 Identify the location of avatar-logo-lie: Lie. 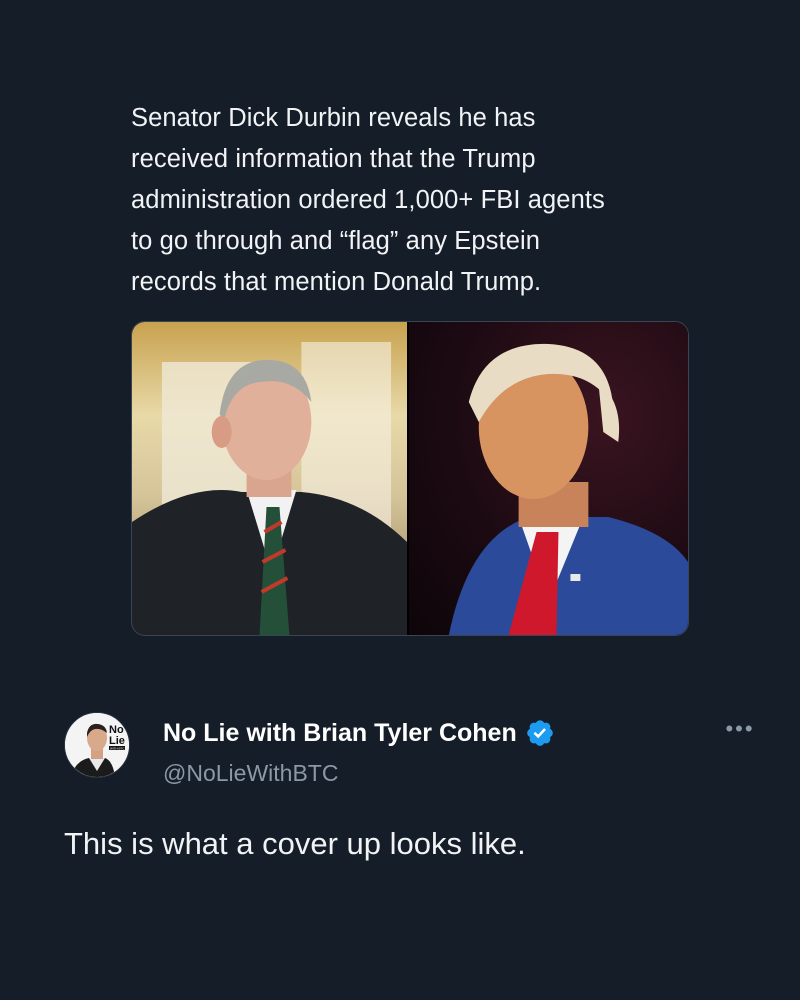
(117, 741).